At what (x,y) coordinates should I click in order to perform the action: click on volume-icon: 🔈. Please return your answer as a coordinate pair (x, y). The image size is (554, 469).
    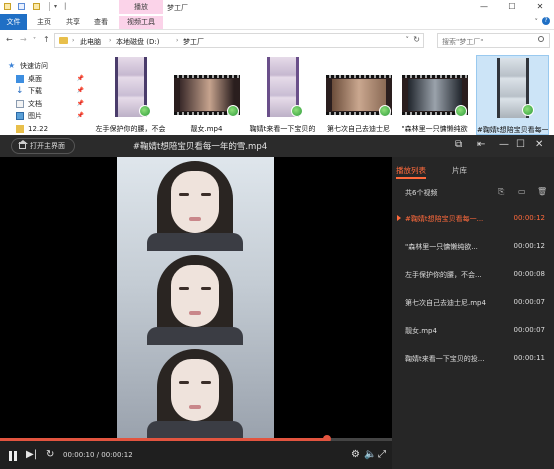
    Looking at the image, I should click on (370, 455).